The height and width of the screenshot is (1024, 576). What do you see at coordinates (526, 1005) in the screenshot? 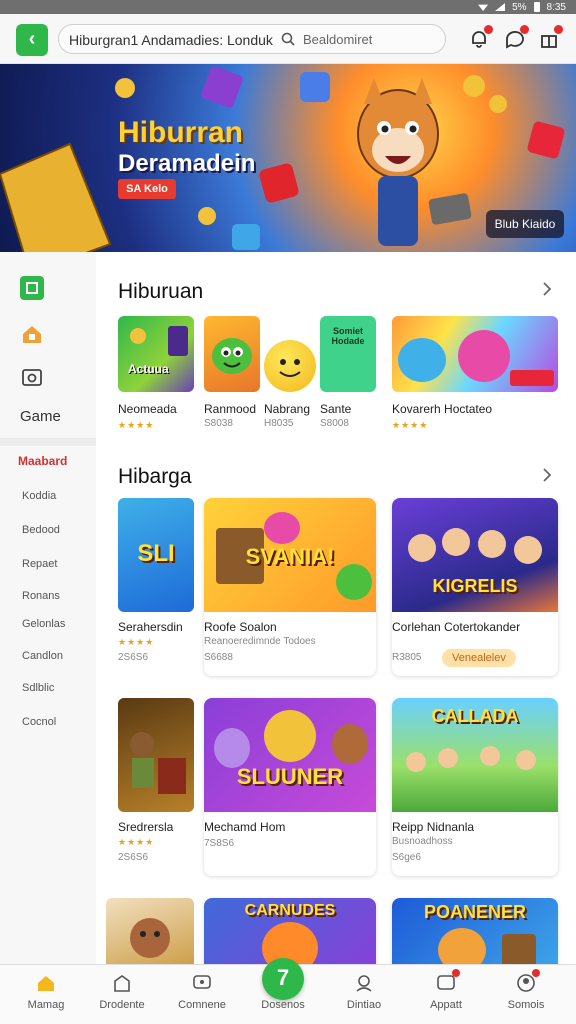
I see `nav-label: Somois` at bounding box center [526, 1005].